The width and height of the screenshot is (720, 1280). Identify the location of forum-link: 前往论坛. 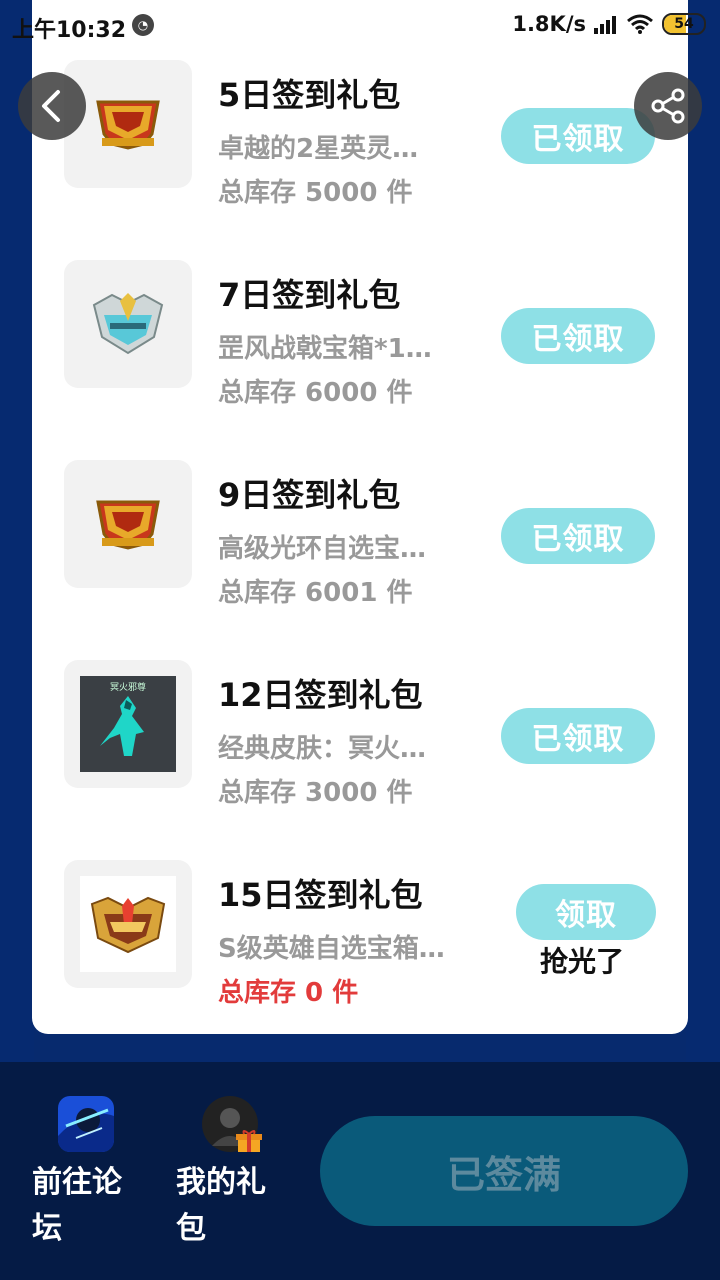
(87, 1174).